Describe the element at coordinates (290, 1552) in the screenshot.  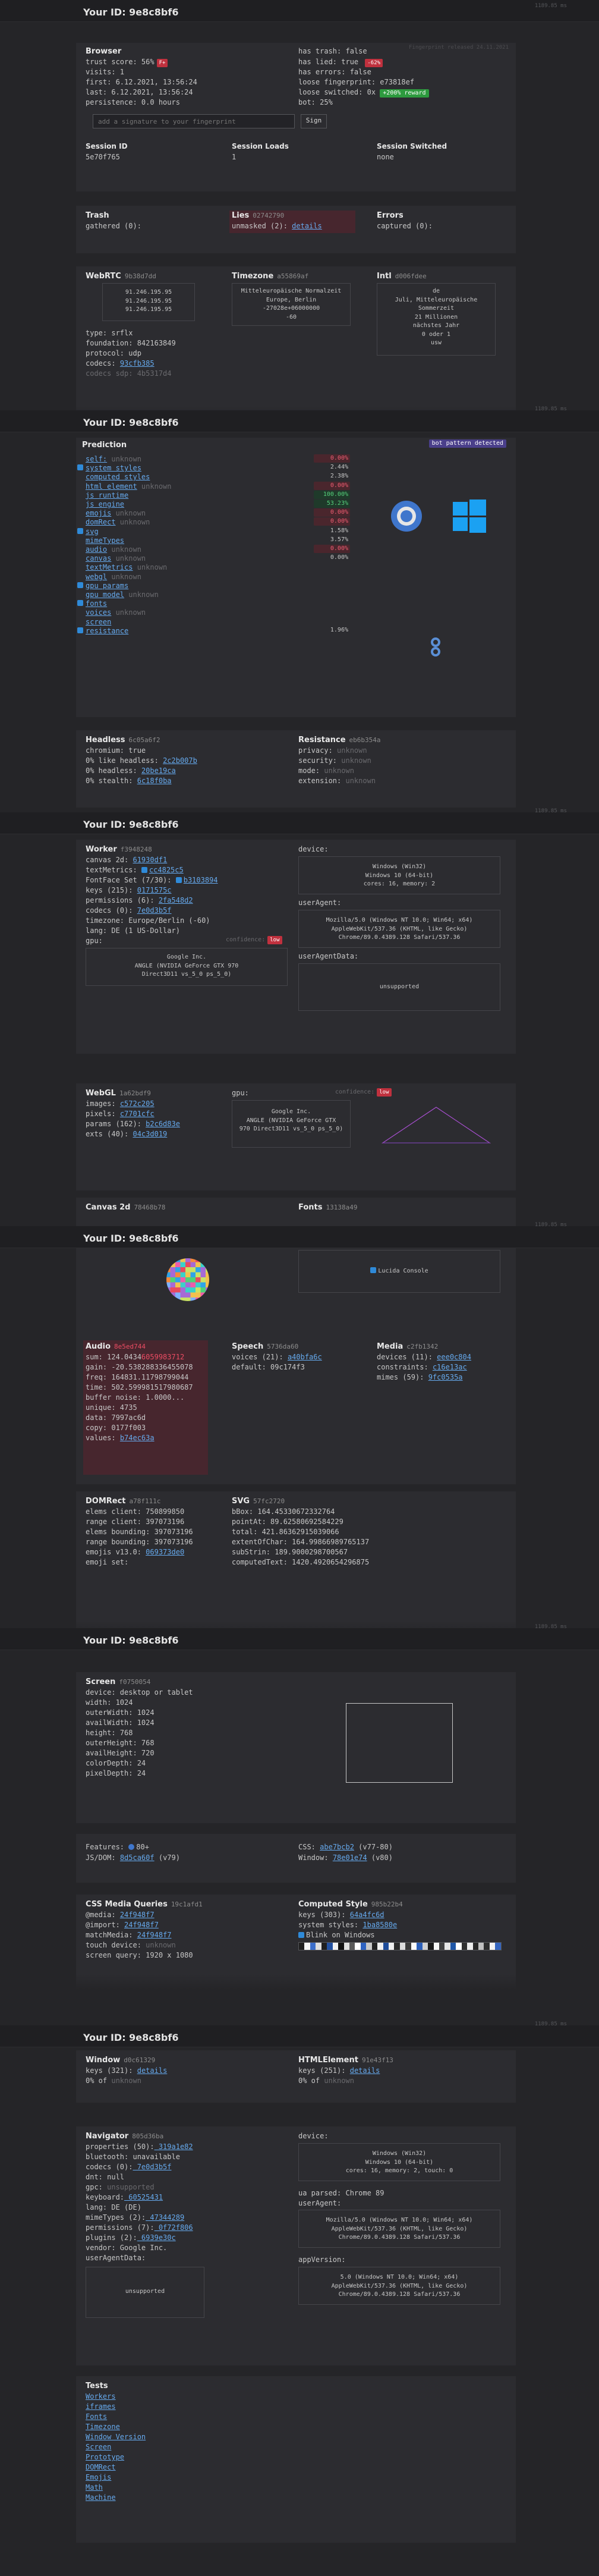
I see `svg-substring: subStrin: 189.9000298700567` at that location.